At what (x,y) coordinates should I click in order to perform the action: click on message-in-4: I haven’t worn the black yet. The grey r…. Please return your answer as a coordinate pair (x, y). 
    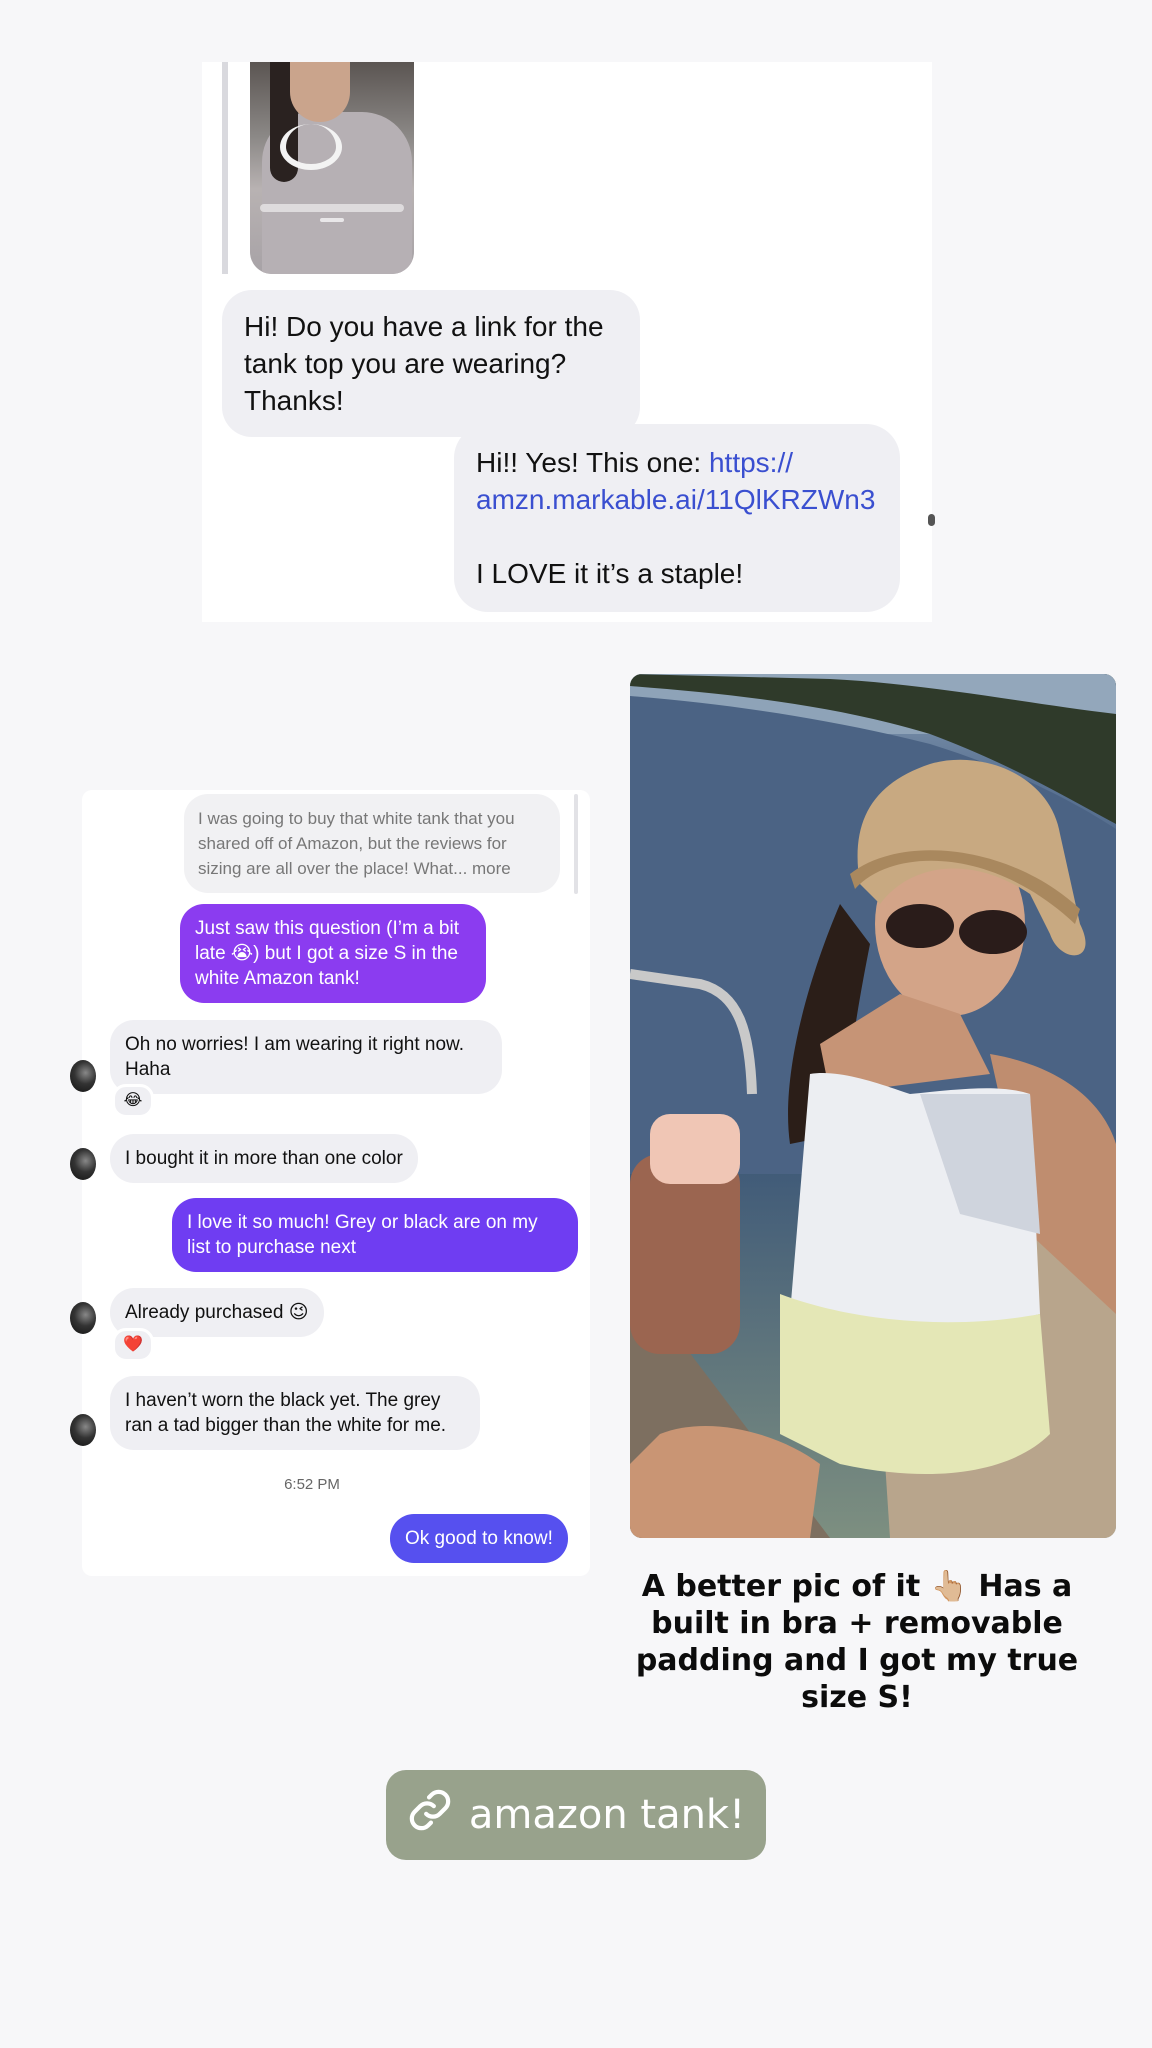
    Looking at the image, I should click on (295, 1413).